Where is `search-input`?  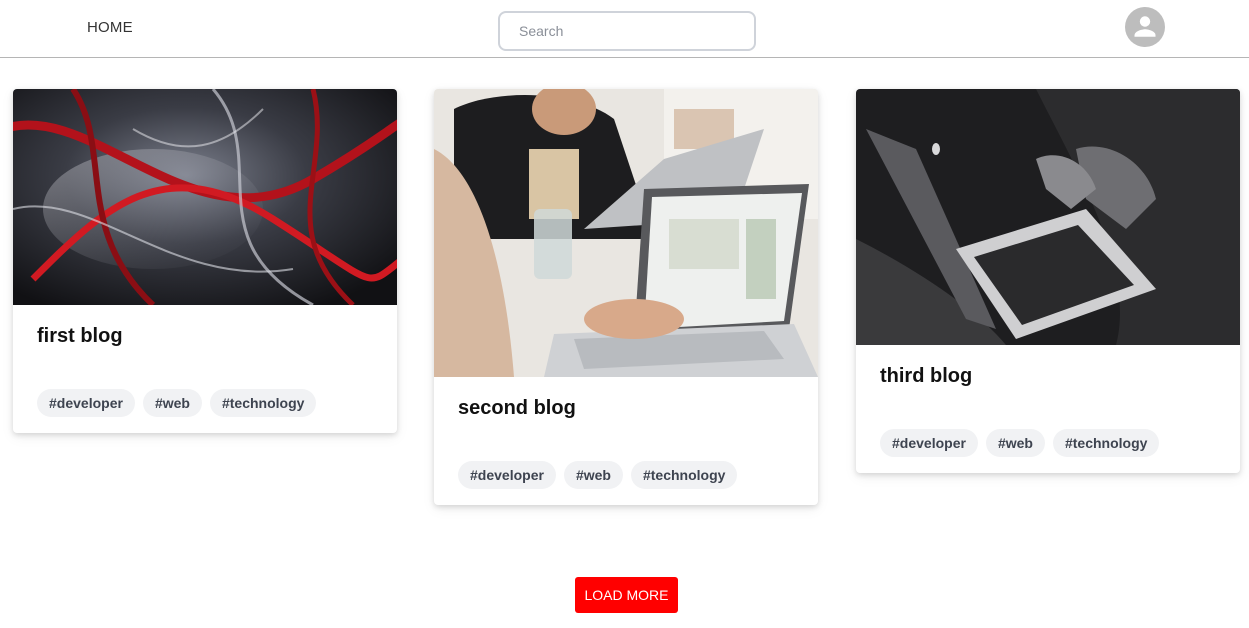
search-input is located at coordinates (627, 31).